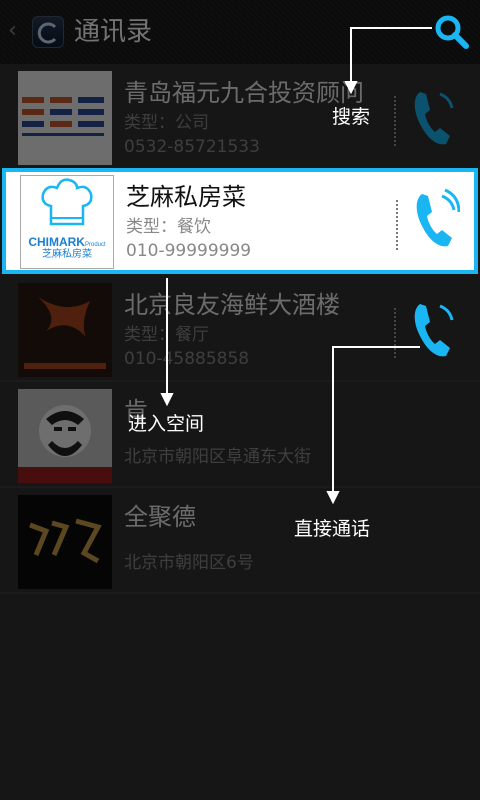  Describe the element at coordinates (351, 117) in the screenshot. I see `callout-search-label: 搜索` at that location.